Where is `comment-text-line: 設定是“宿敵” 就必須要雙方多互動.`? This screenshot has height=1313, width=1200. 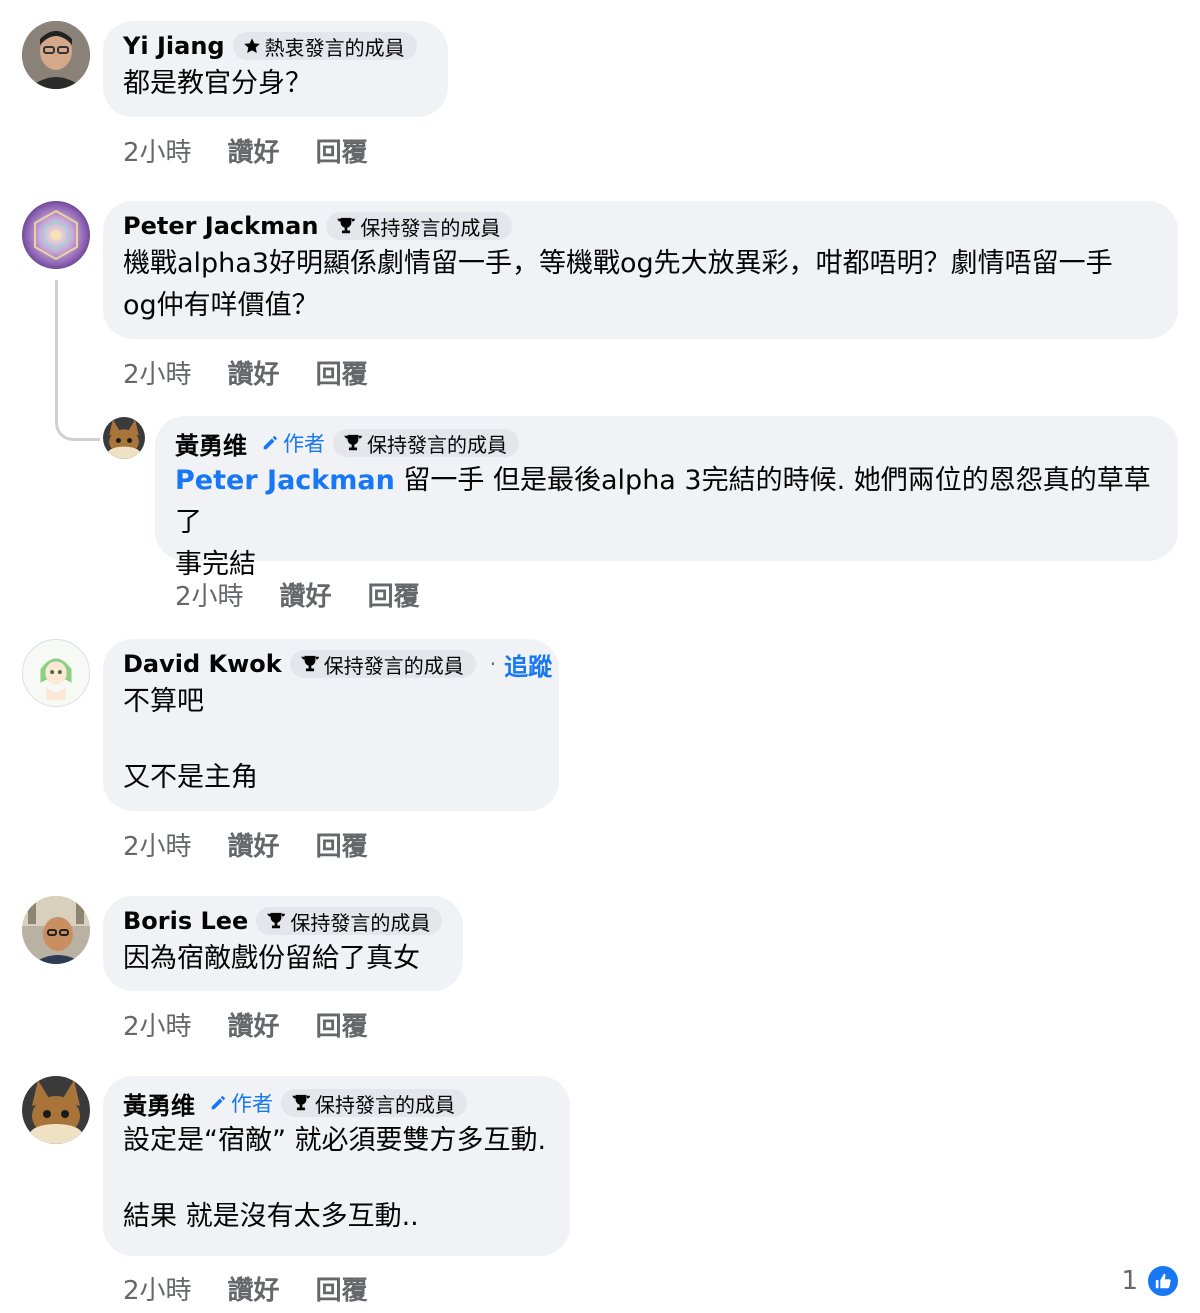
comment-text-line: 設定是“宿敵” 就必須要雙方多互動. is located at coordinates (335, 1140).